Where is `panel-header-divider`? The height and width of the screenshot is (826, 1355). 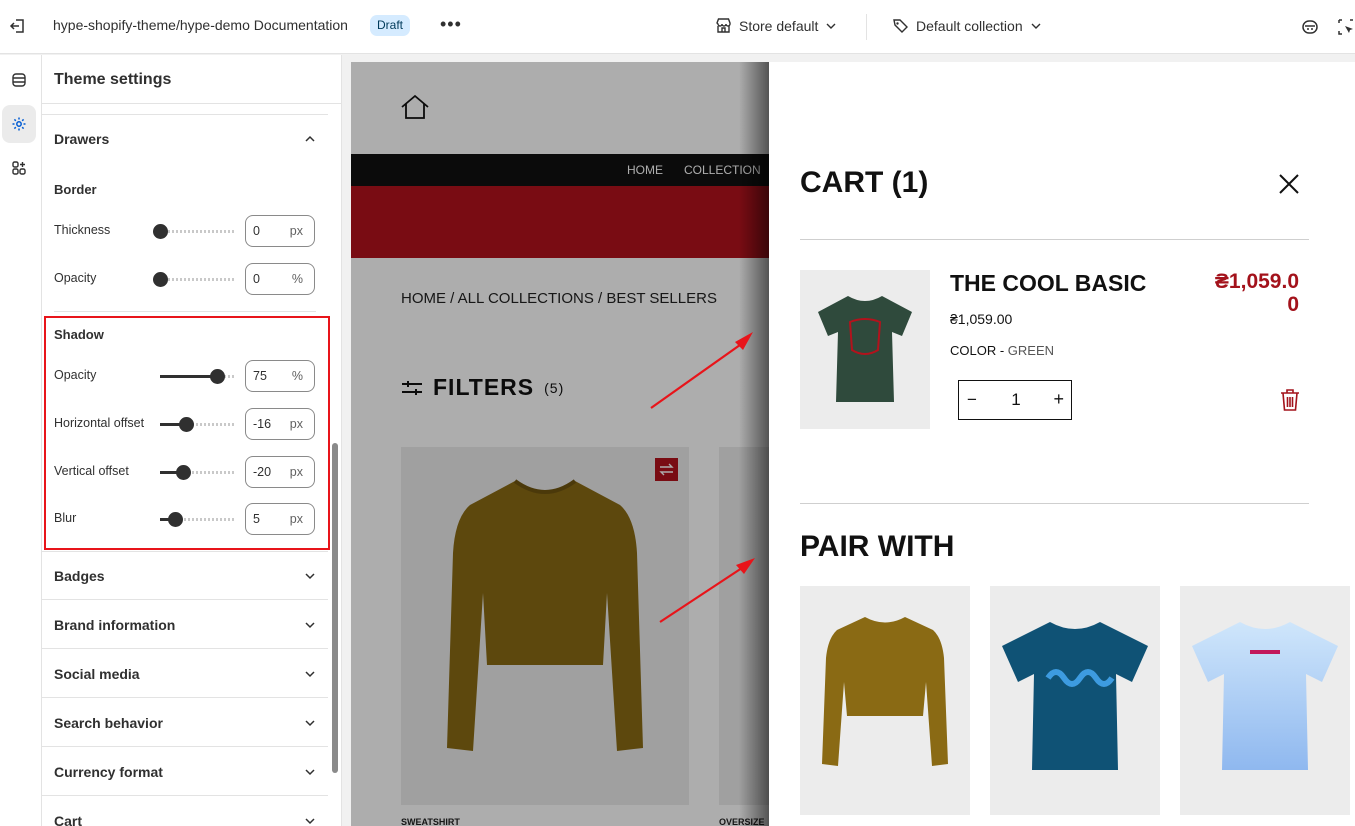 panel-header-divider is located at coordinates (191, 103).